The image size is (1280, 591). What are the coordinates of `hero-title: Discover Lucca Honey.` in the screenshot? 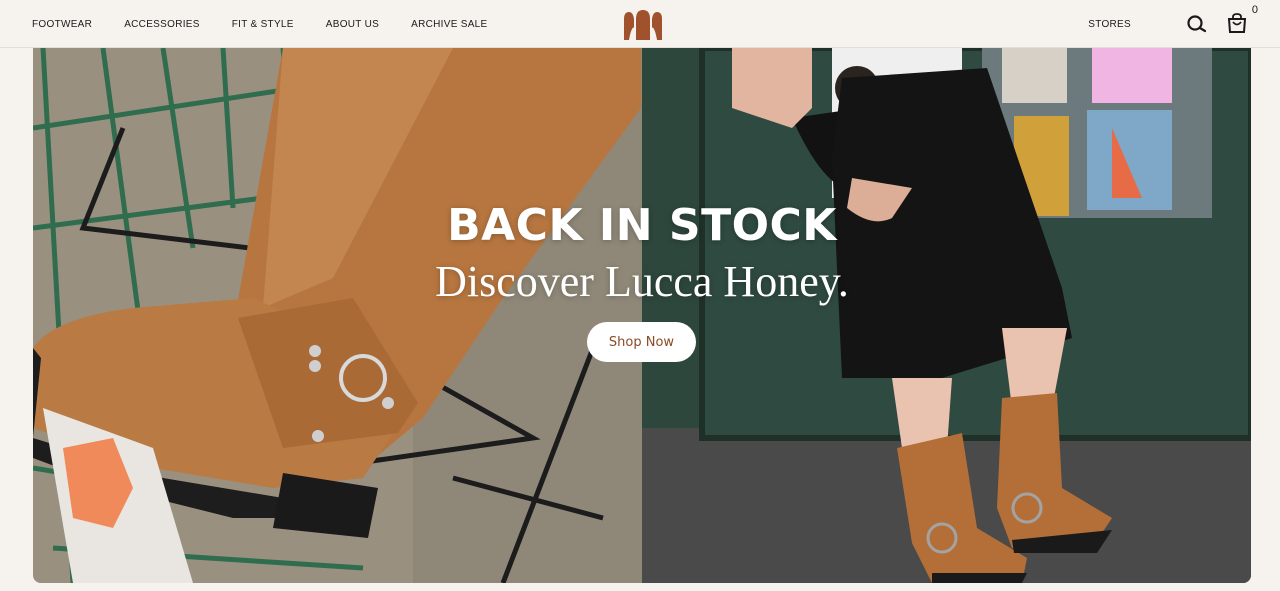 It's located at (642, 281).